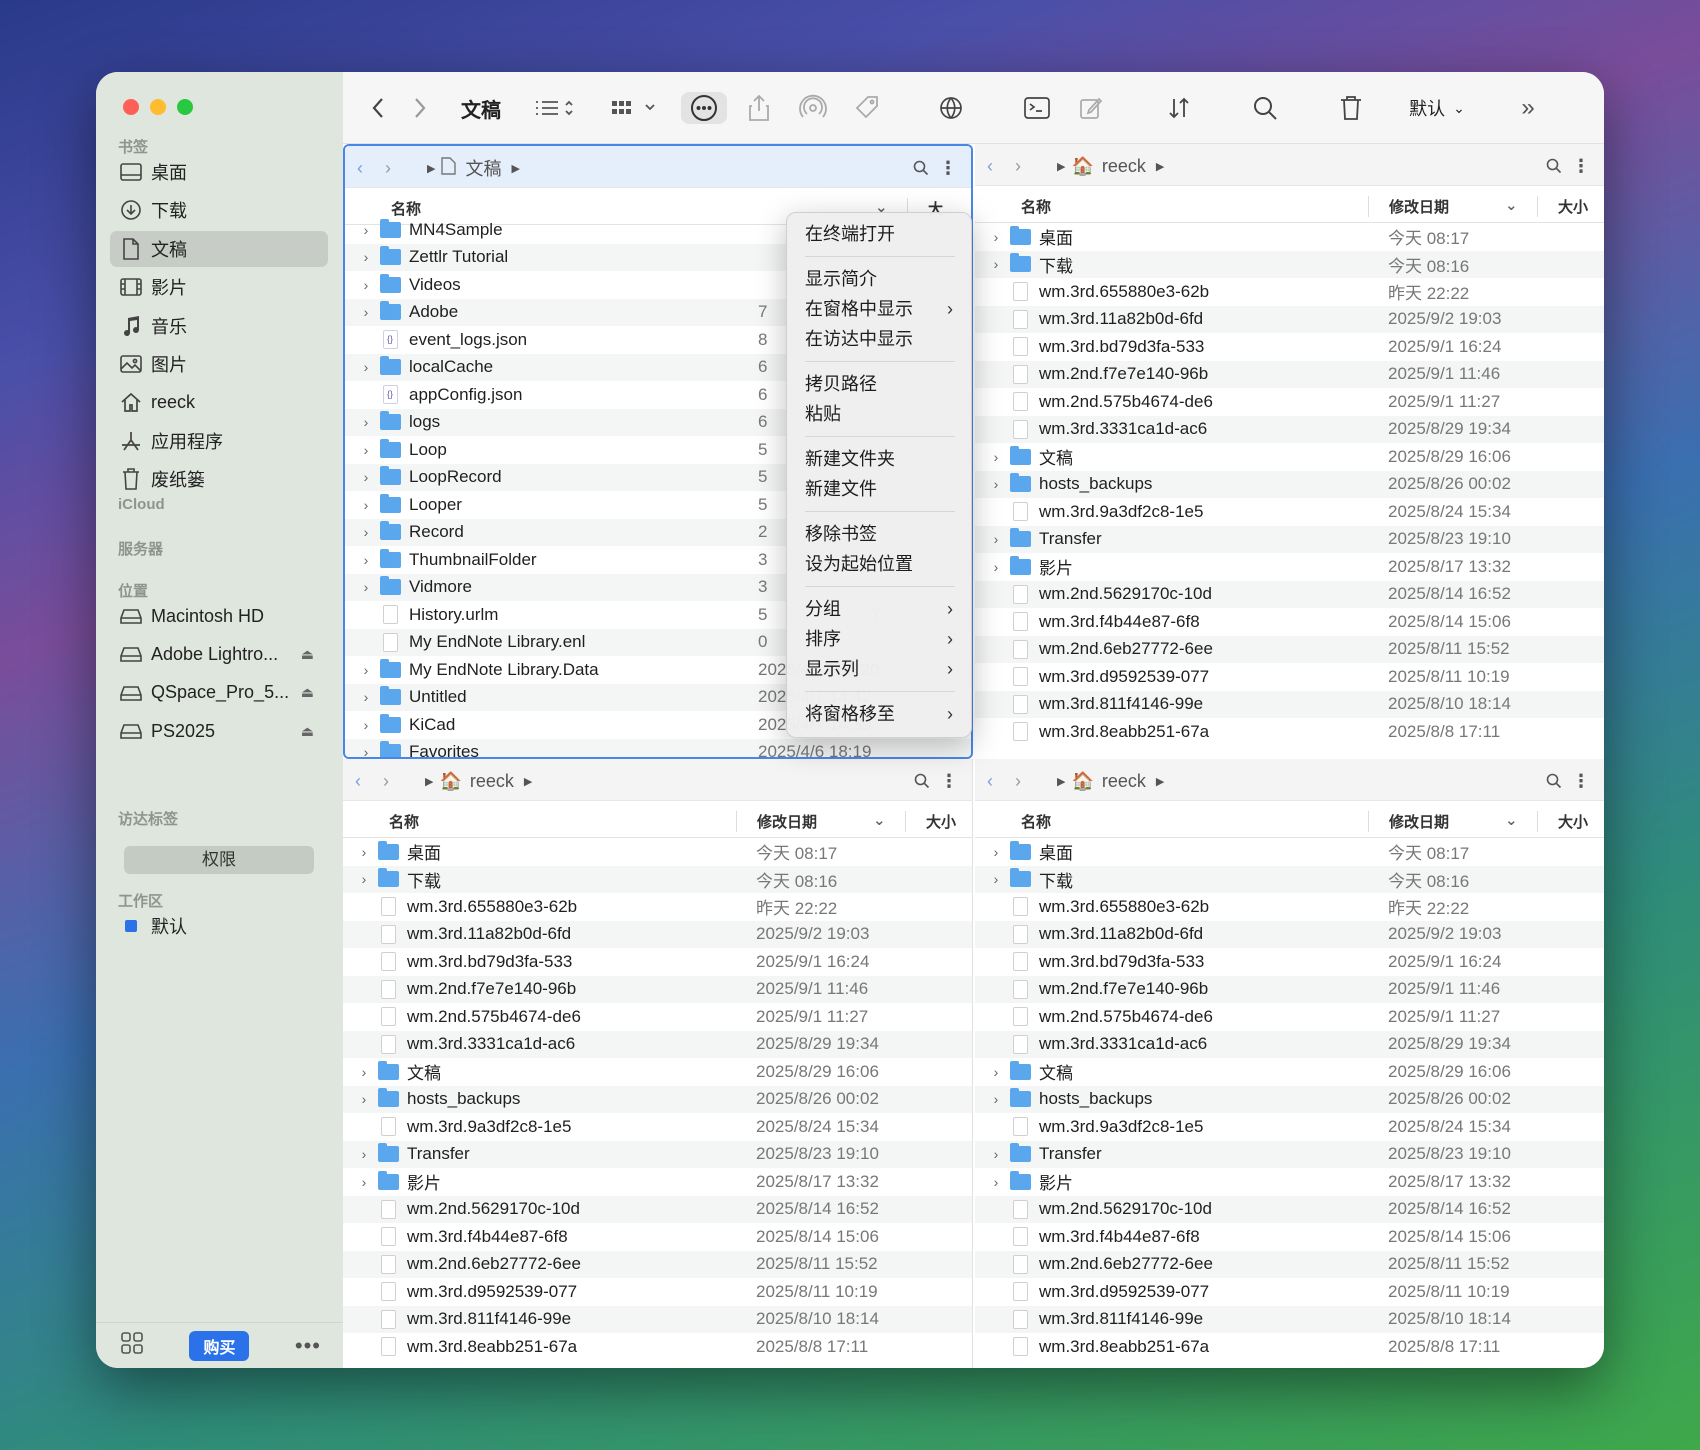 This screenshot has height=1450, width=1700. I want to click on table-row: wm.3rd.8eabb251-67a 2025/8/8 17:11, so click(657, 1347).